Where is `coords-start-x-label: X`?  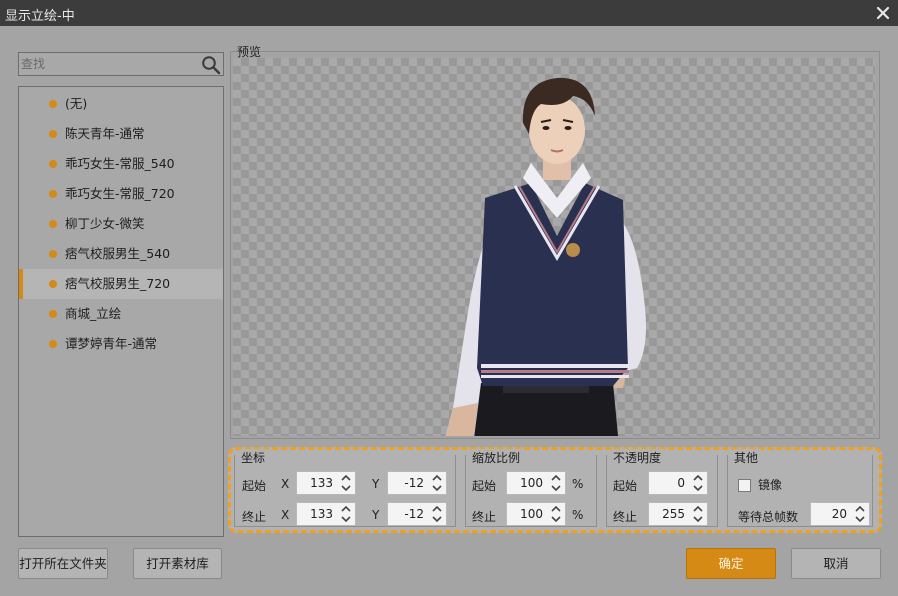
coords-start-x-label: X is located at coordinates (285, 484).